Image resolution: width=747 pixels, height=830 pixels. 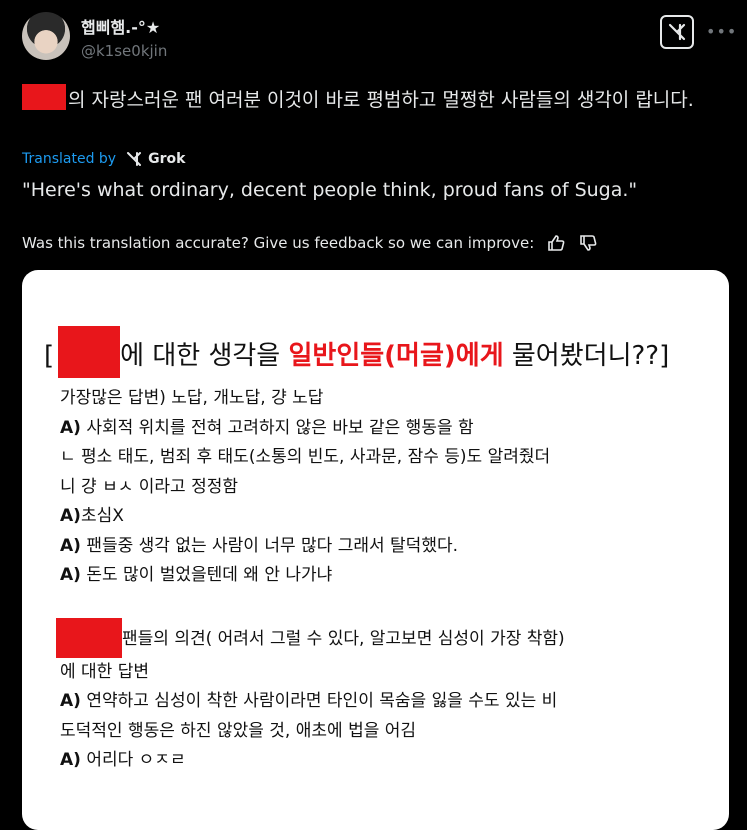 I want to click on thumbs-down-icon, so click(x=588, y=243).